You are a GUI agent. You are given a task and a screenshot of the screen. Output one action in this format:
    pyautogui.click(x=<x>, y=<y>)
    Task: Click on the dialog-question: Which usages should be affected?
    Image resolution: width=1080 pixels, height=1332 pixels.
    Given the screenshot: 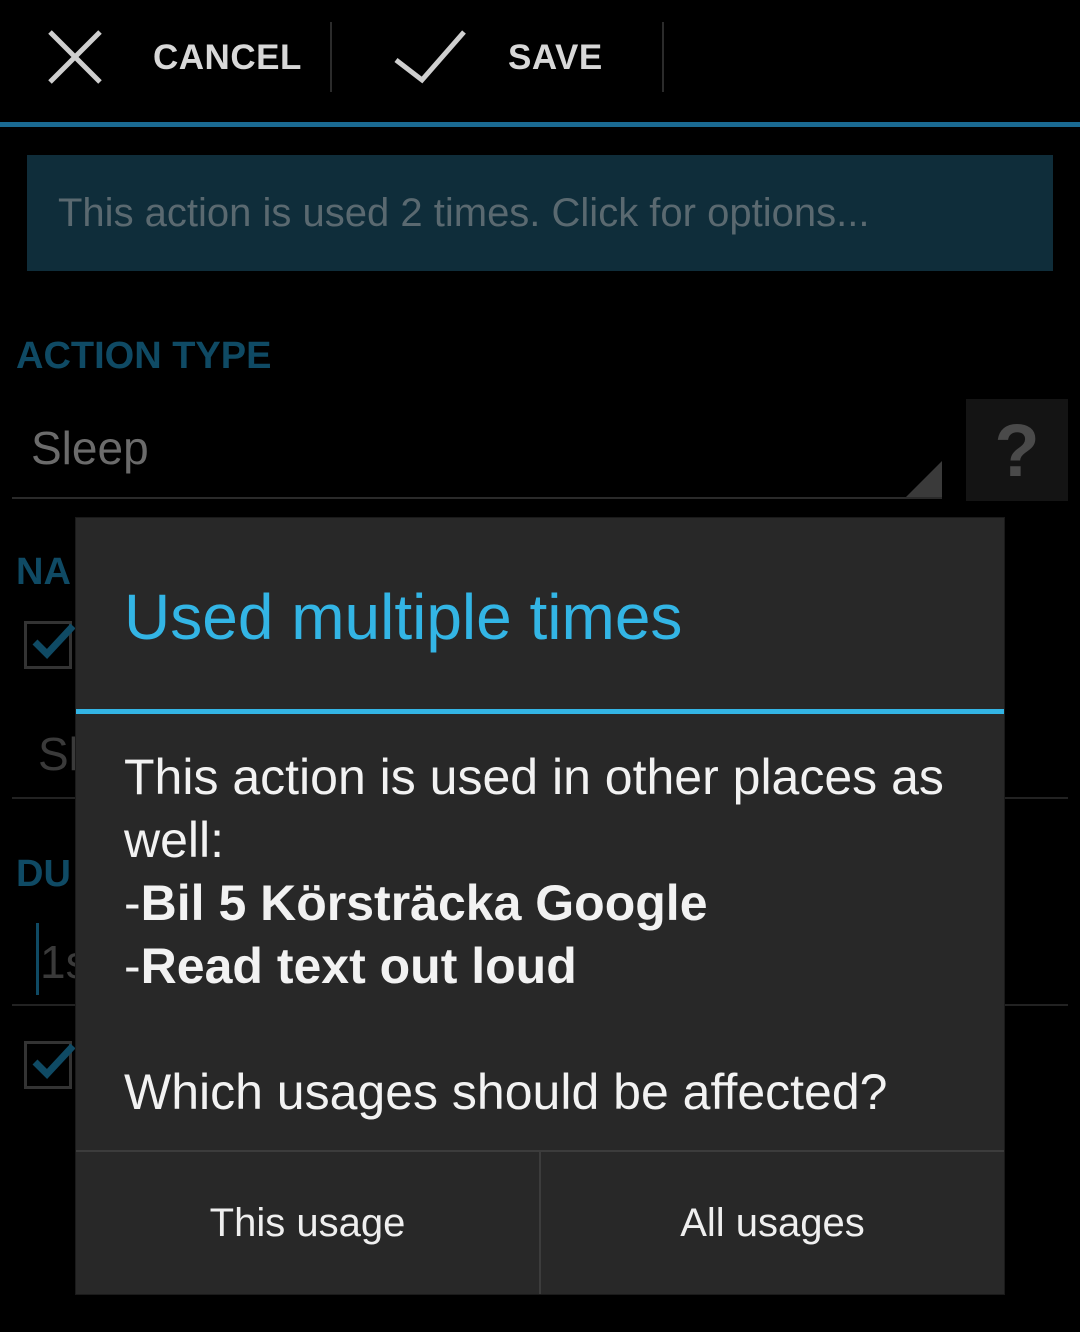 What is the action you would take?
    pyautogui.click(x=506, y=1092)
    